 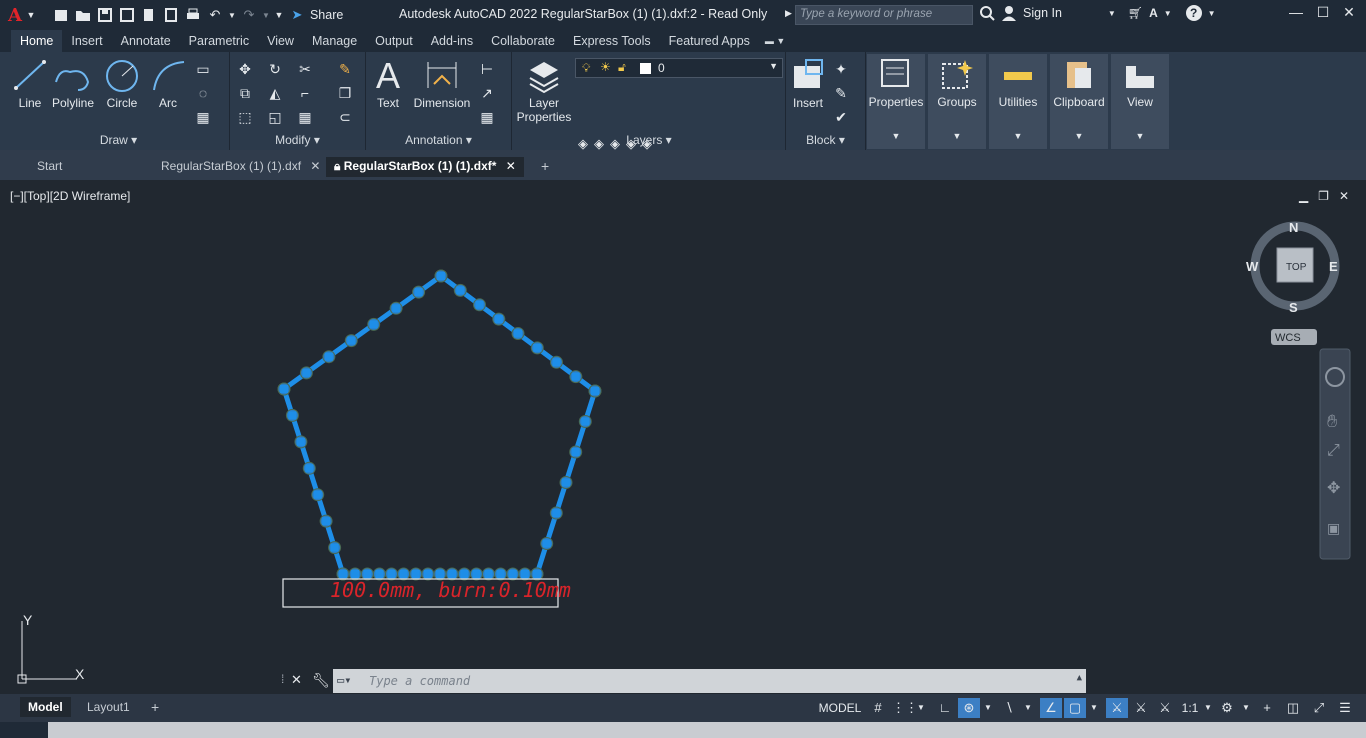 What do you see at coordinates (275, 93) in the screenshot?
I see `mirror-icon: ◭` at bounding box center [275, 93].